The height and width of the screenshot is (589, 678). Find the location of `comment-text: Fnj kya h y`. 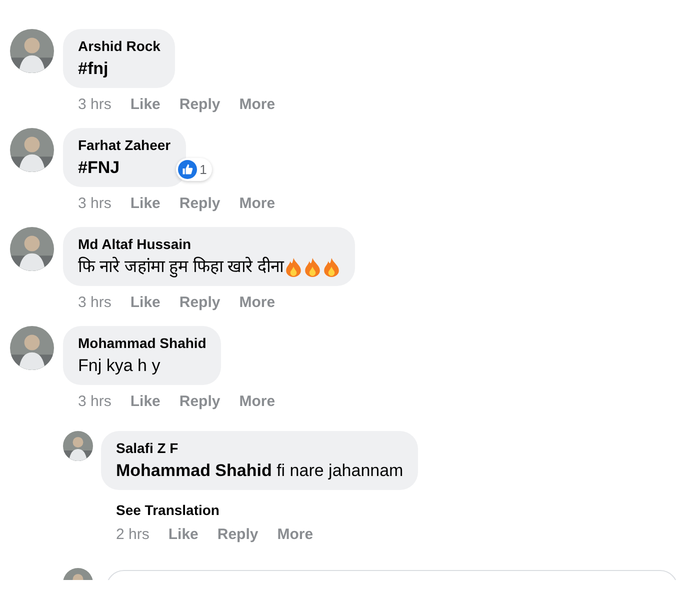

comment-text: Fnj kya h y is located at coordinates (119, 366).